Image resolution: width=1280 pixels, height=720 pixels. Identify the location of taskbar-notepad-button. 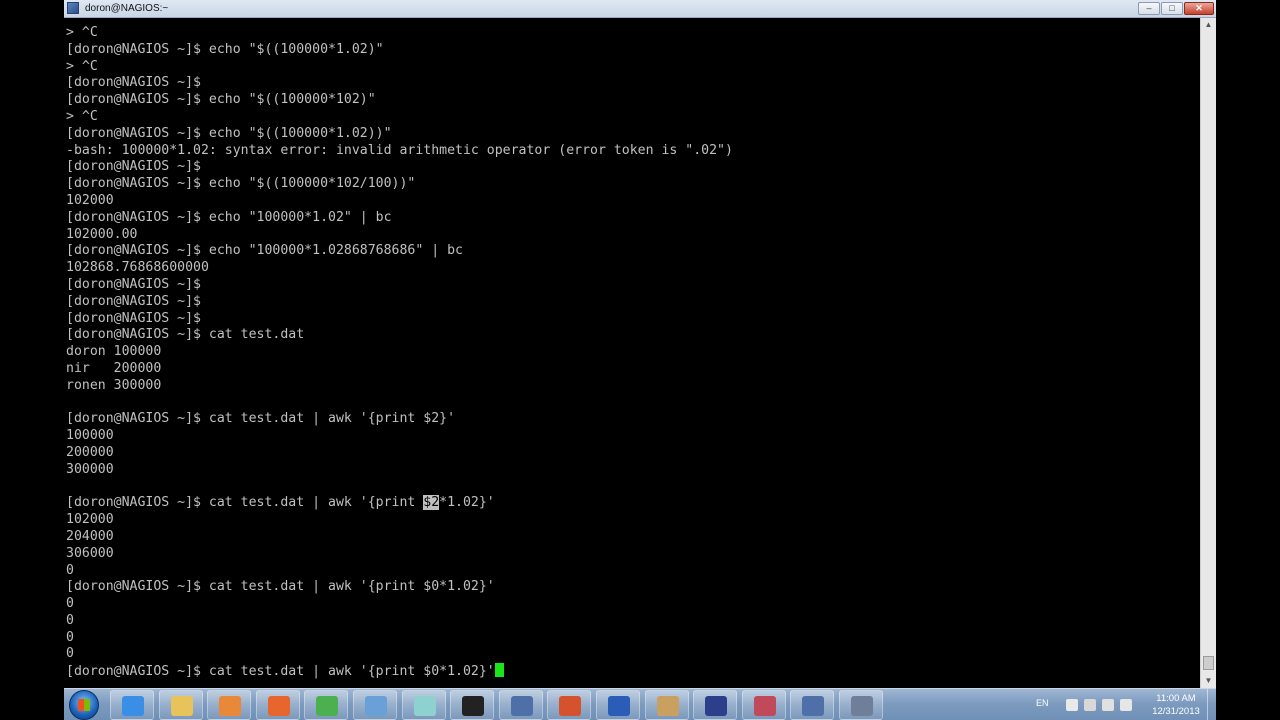
(423, 705).